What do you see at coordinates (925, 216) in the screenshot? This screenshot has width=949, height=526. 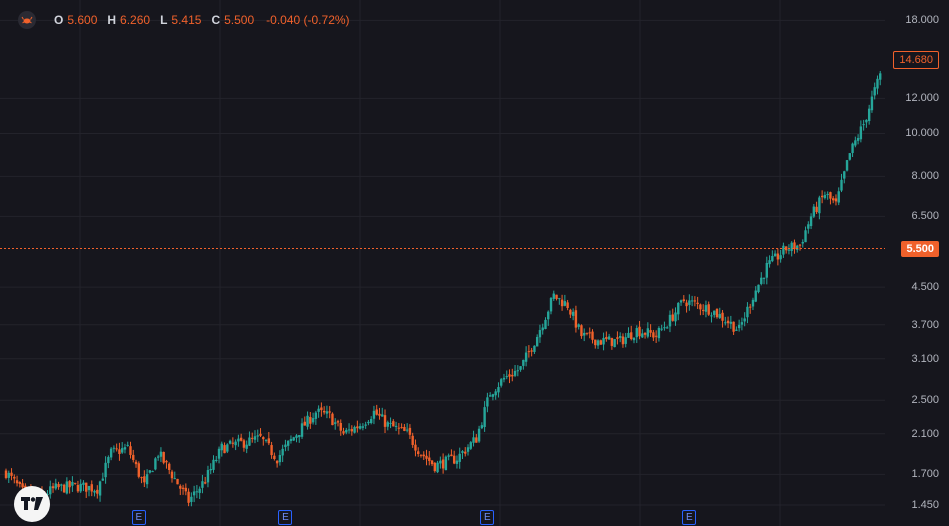 I see `price-axis-label: 6.500` at bounding box center [925, 216].